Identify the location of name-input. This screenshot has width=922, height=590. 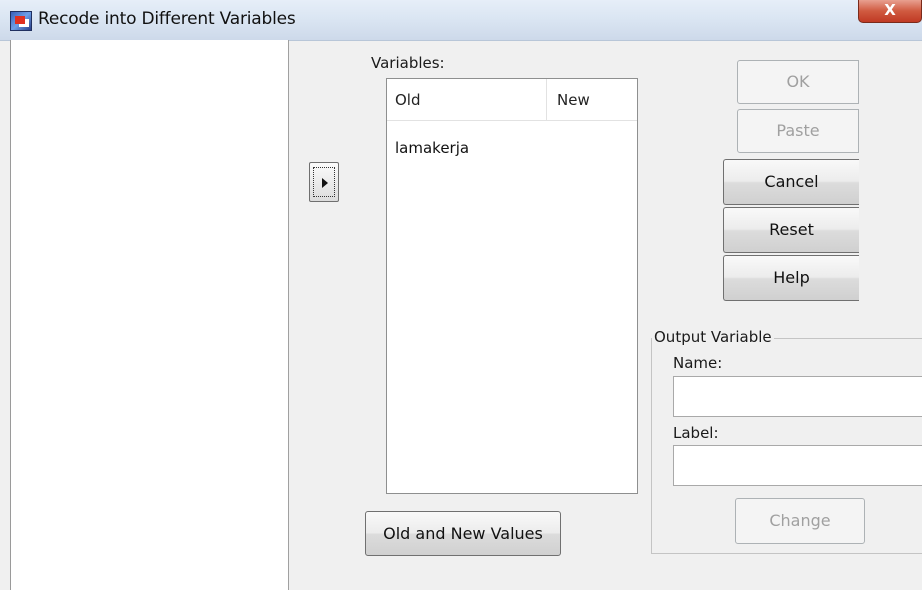
(797, 396).